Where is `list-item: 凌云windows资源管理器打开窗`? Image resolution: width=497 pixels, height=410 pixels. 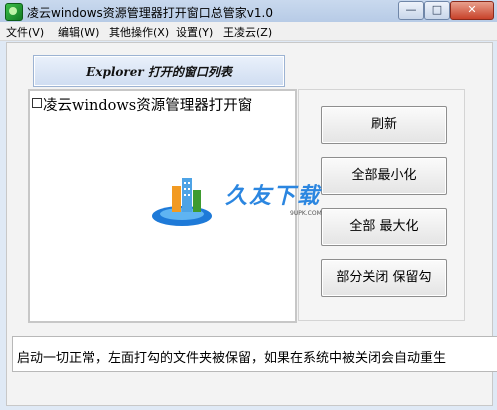 list-item: 凌云windows资源管理器打开窗 is located at coordinates (142, 104).